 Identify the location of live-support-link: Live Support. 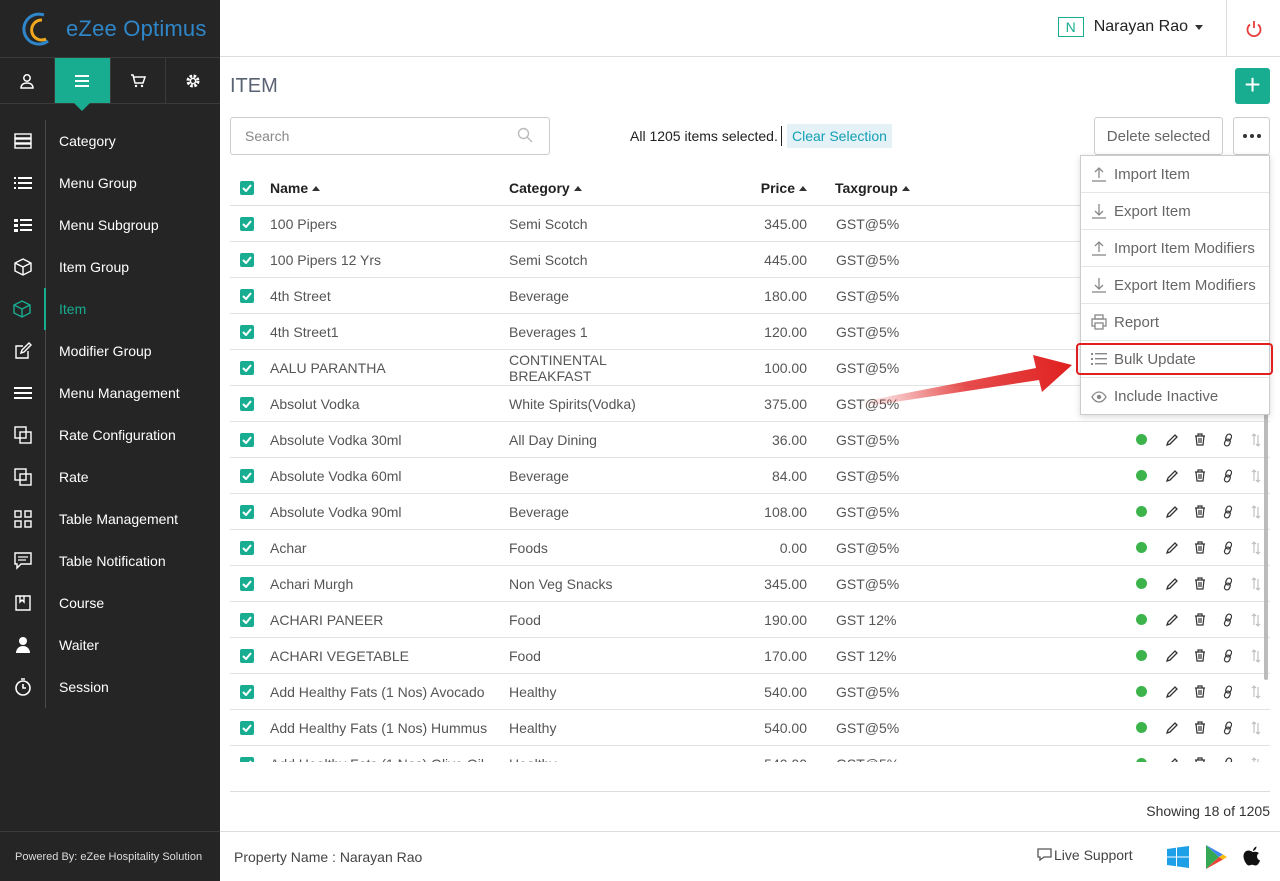
(1084, 855).